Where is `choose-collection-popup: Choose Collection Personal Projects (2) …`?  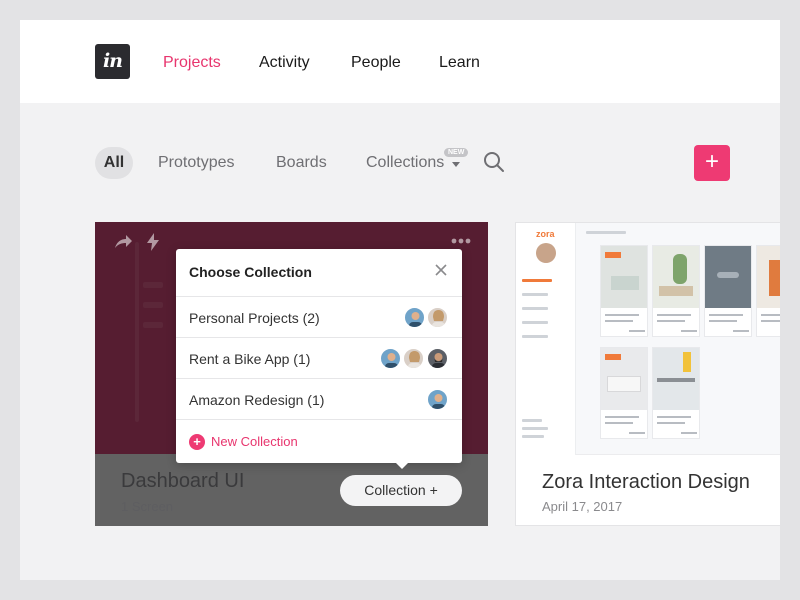
choose-collection-popup: Choose Collection Personal Projects (2) … is located at coordinates (319, 359).